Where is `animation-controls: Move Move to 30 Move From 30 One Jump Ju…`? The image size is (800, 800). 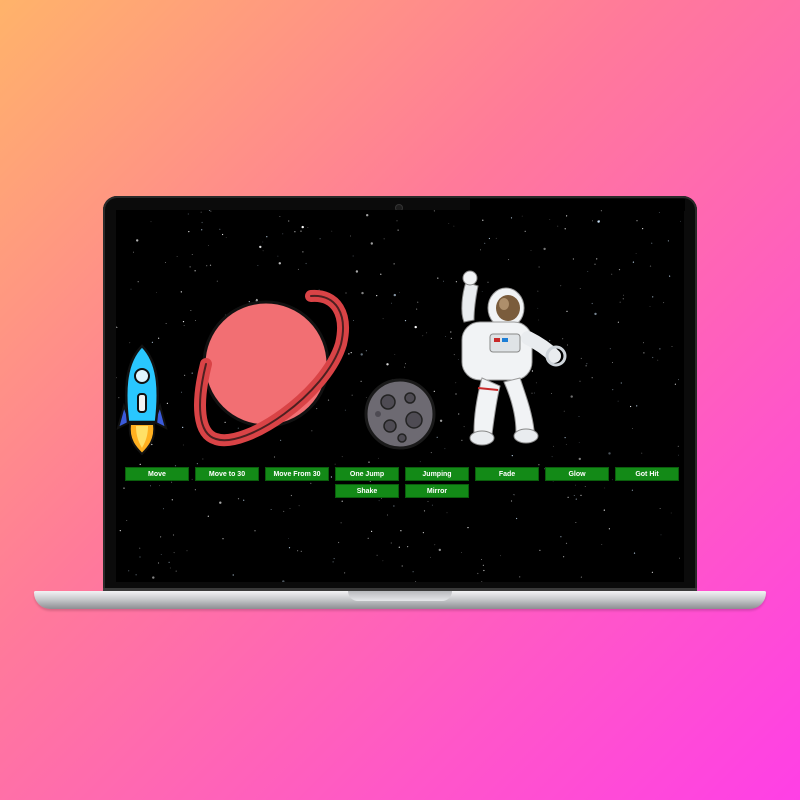 animation-controls: Move Move to 30 Move From 30 One Jump Ju… is located at coordinates (402, 482).